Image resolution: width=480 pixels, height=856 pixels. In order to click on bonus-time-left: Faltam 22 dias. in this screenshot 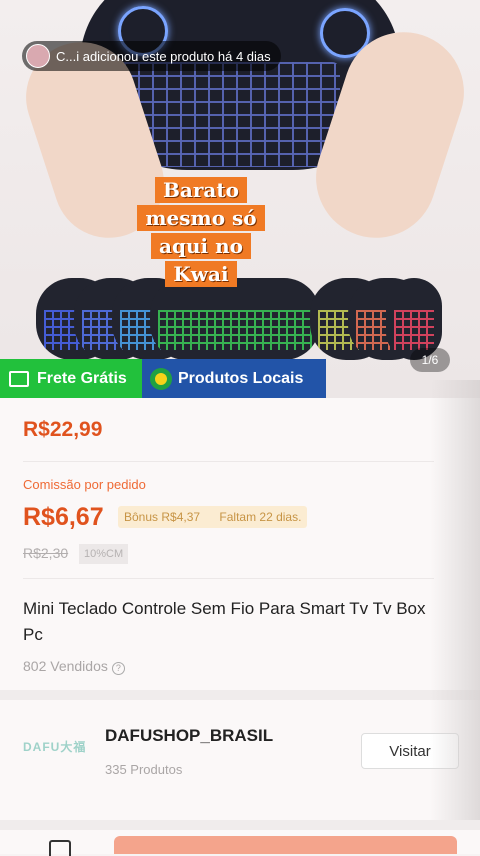, I will do `click(260, 517)`.